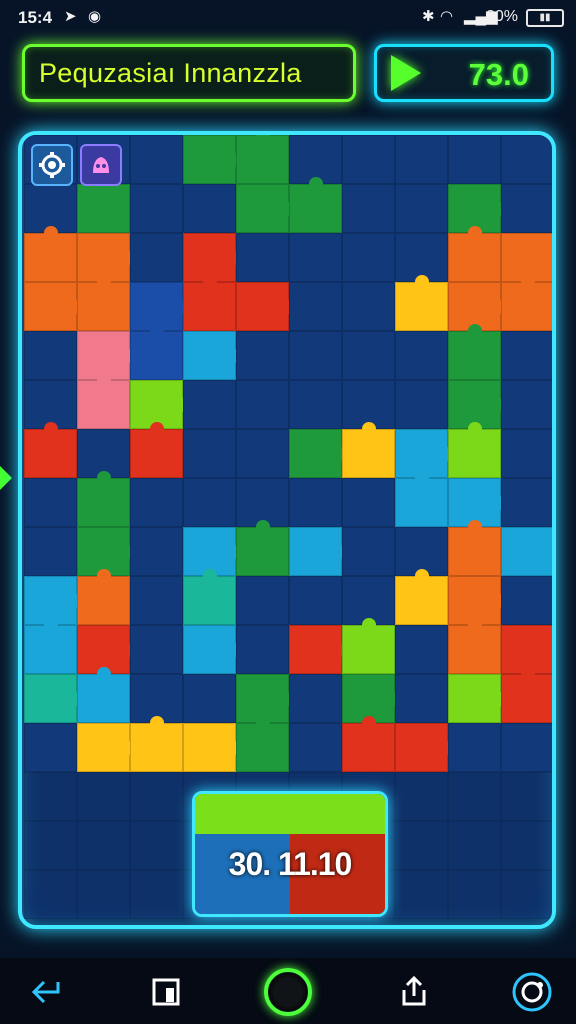 This screenshot has width=576, height=1024. I want to click on settings-button, so click(52, 165).